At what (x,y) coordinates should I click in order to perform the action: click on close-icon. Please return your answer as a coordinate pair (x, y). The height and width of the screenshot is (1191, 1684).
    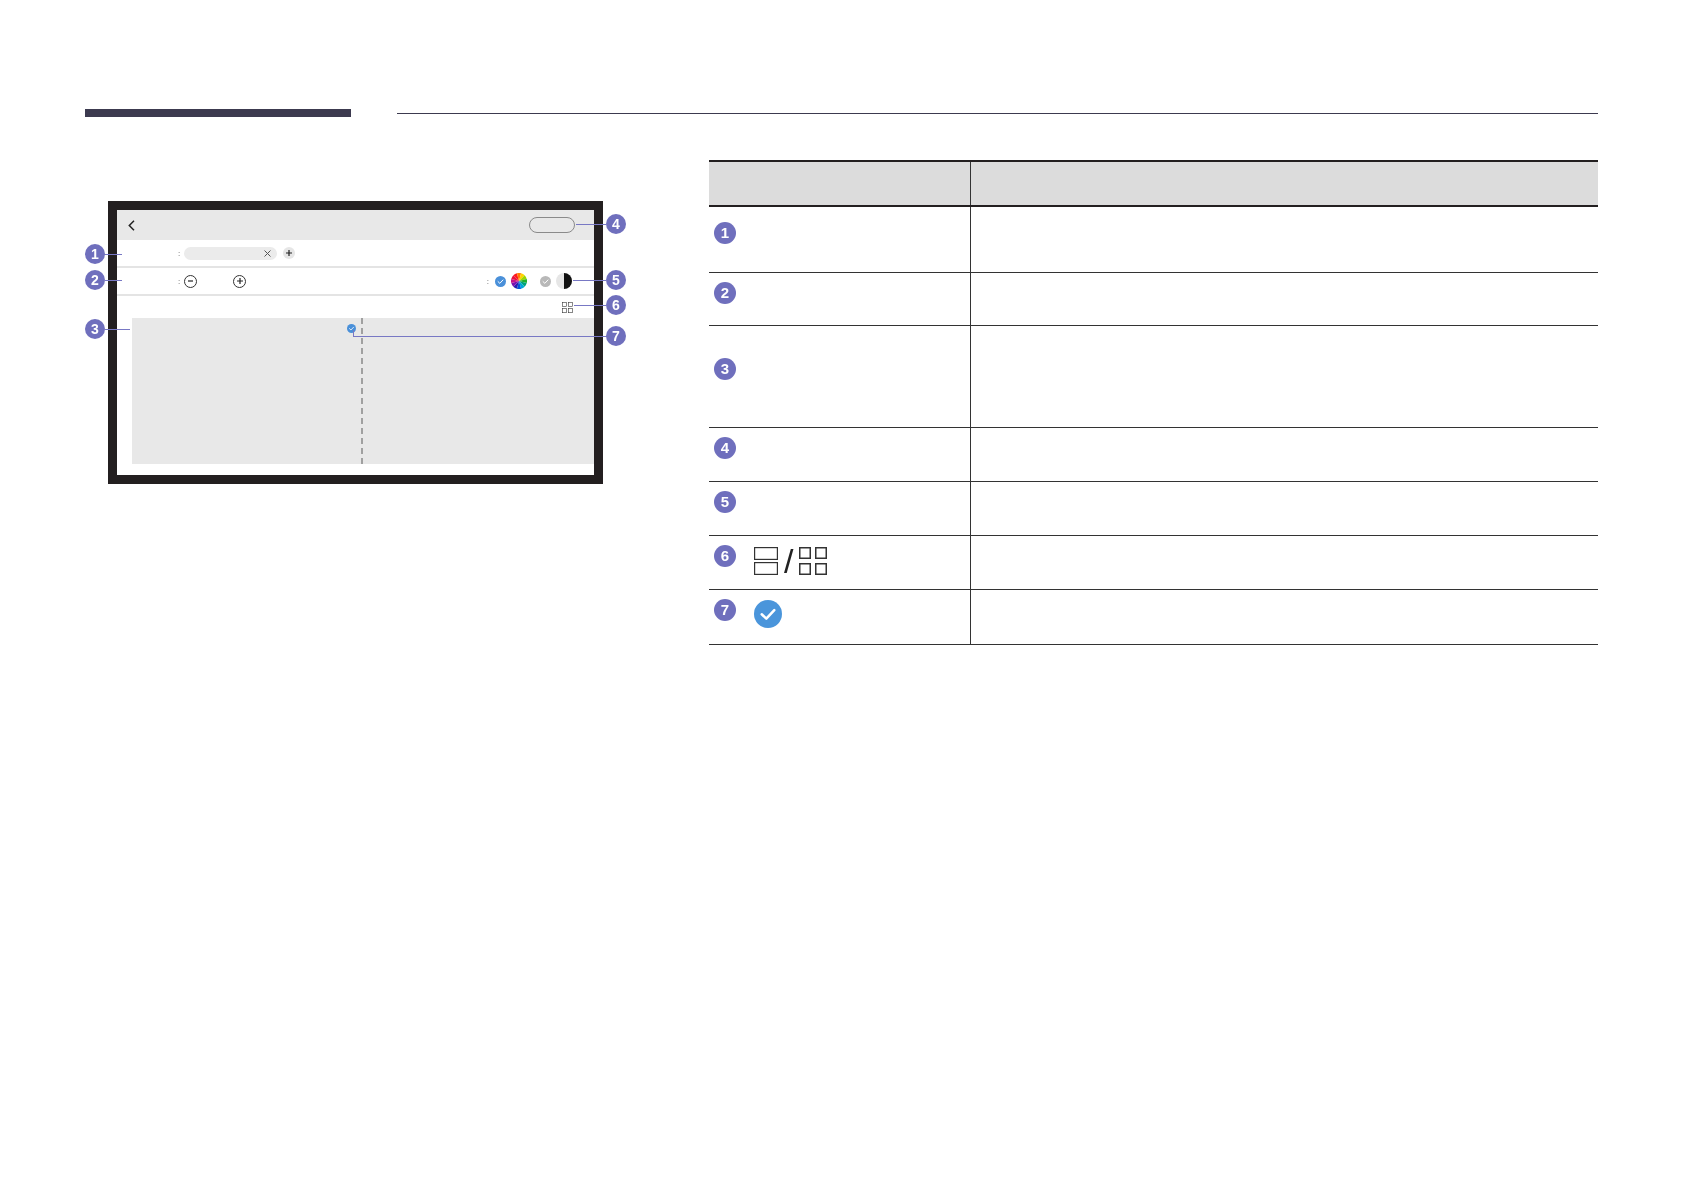
    Looking at the image, I should click on (268, 253).